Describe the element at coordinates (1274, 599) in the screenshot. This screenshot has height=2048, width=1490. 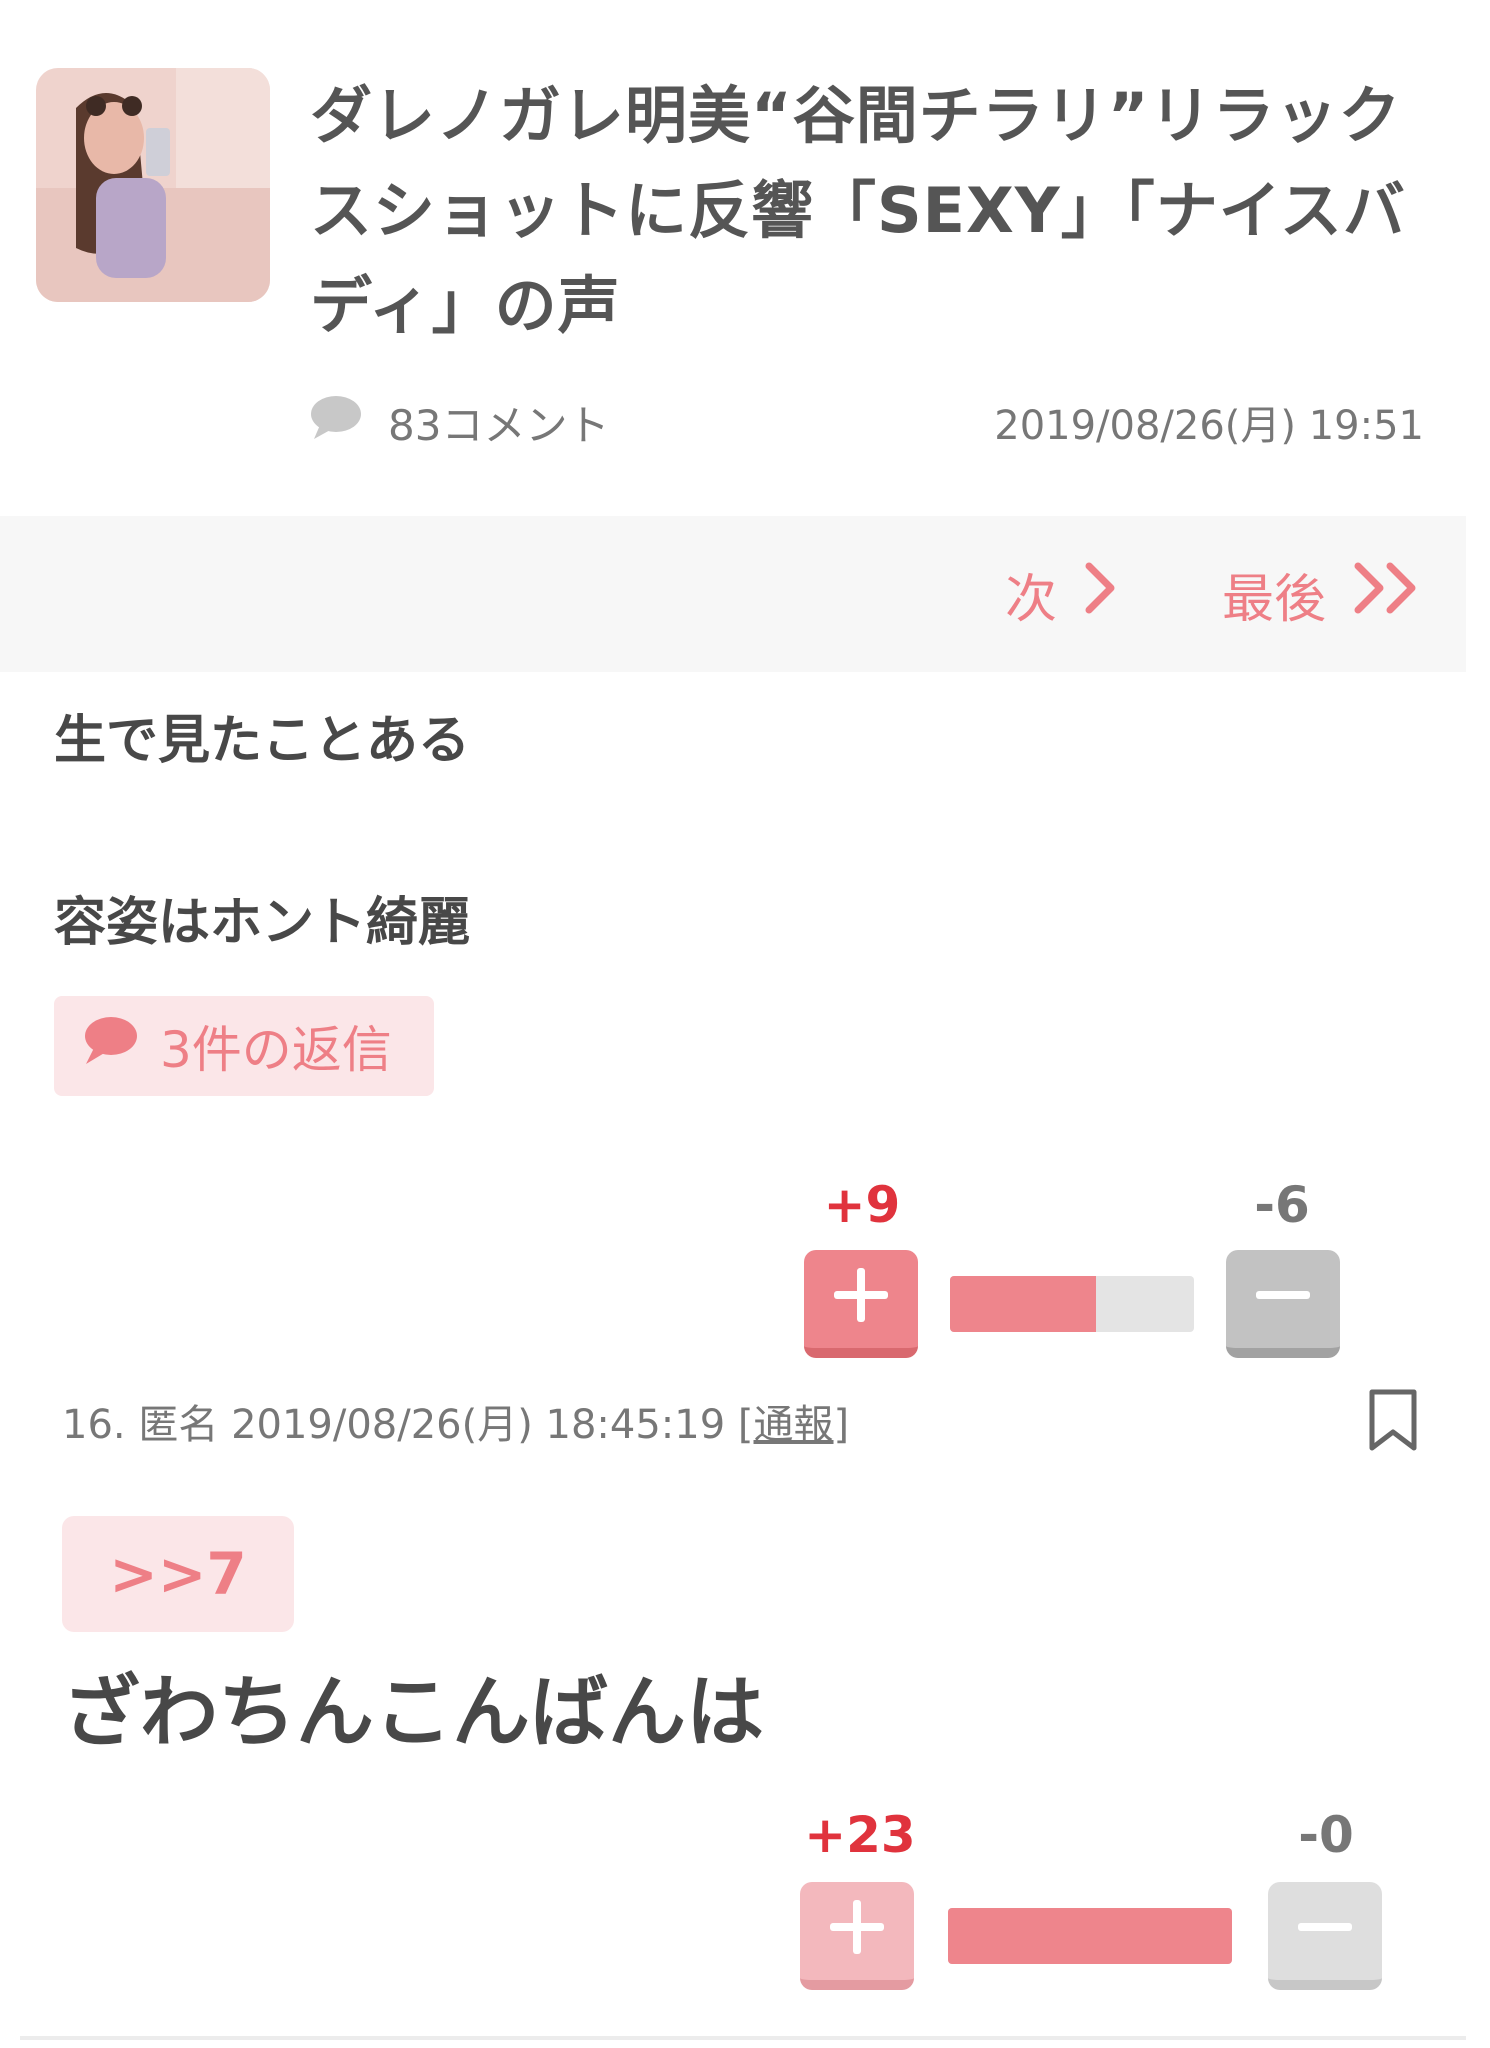
I see `last-label: 最後` at that location.